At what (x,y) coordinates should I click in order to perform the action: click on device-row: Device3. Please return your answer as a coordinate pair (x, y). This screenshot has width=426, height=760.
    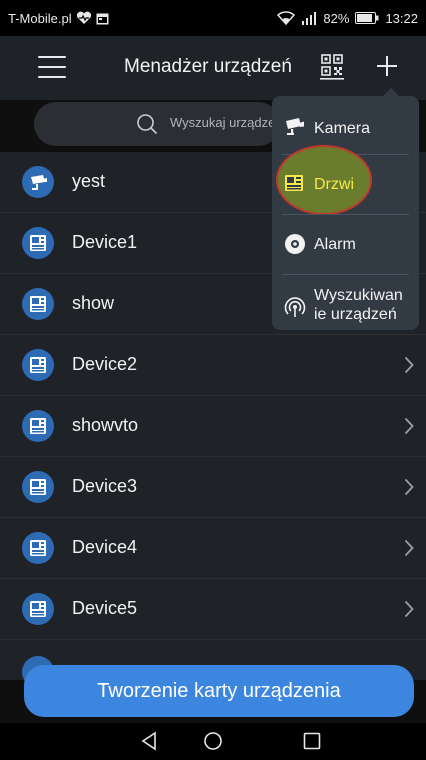
    Looking at the image, I should click on (213, 487).